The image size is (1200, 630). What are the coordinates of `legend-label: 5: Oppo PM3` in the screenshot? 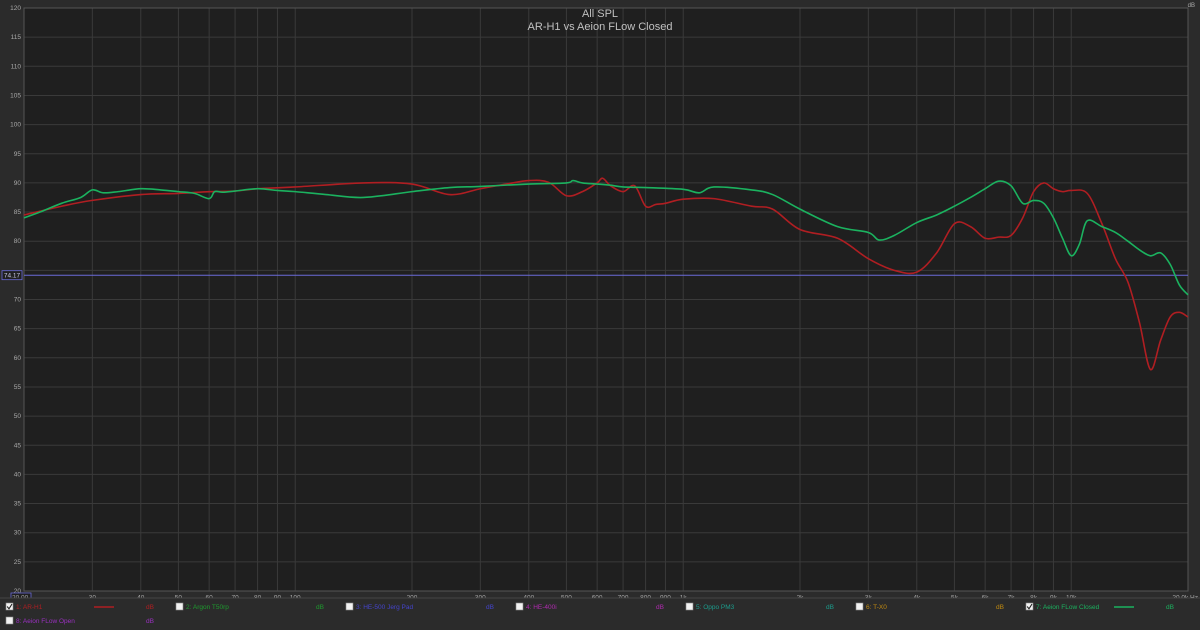 It's located at (715, 607).